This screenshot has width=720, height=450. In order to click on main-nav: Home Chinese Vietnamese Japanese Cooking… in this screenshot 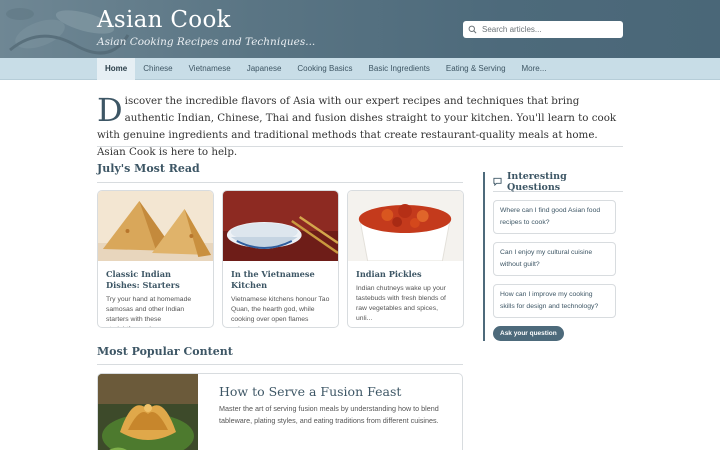, I will do `click(360, 69)`.